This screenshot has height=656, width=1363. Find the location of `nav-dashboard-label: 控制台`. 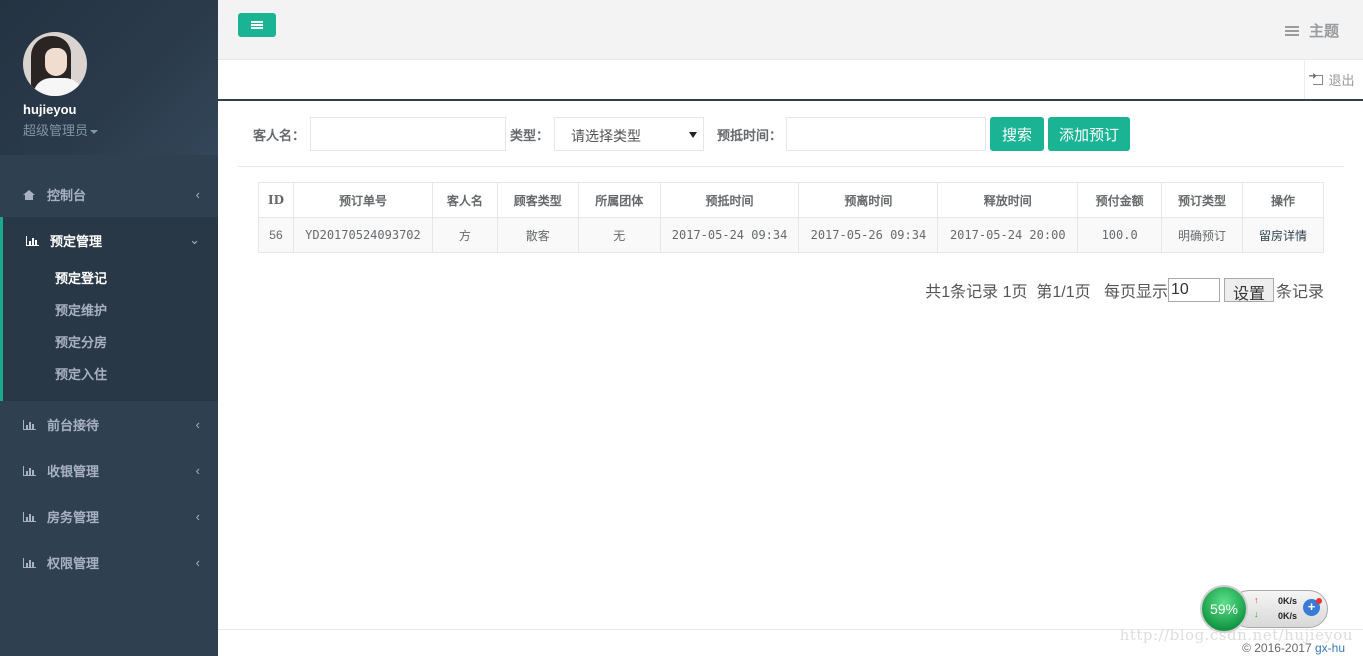

nav-dashboard-label: 控制台 is located at coordinates (67, 195).